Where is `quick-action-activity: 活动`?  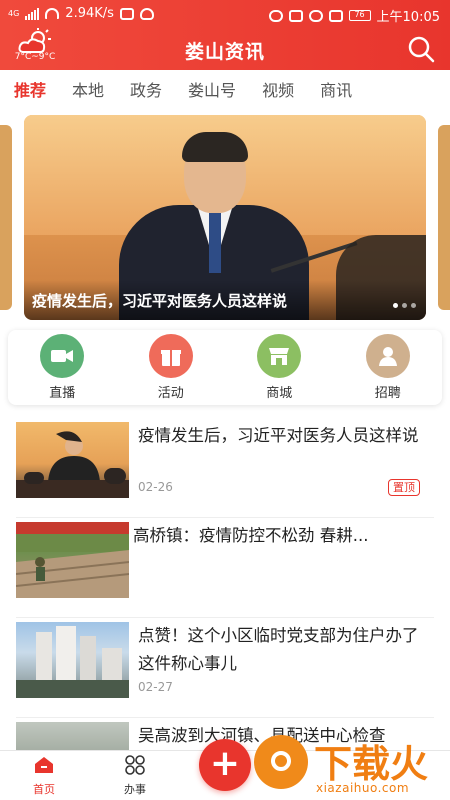 quick-action-activity: 活动 is located at coordinates (171, 367).